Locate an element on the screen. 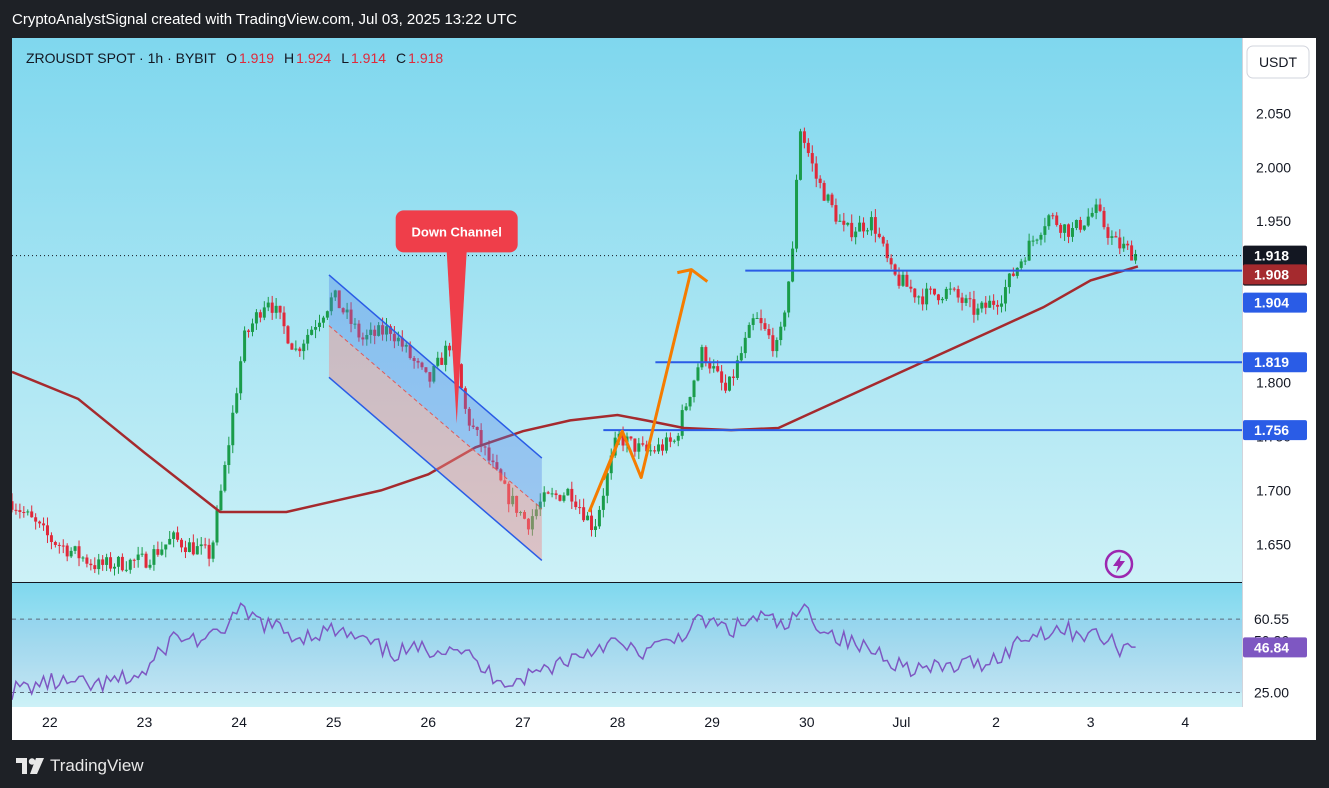  price-axis-tick-label: 2.000 is located at coordinates (1273, 167).